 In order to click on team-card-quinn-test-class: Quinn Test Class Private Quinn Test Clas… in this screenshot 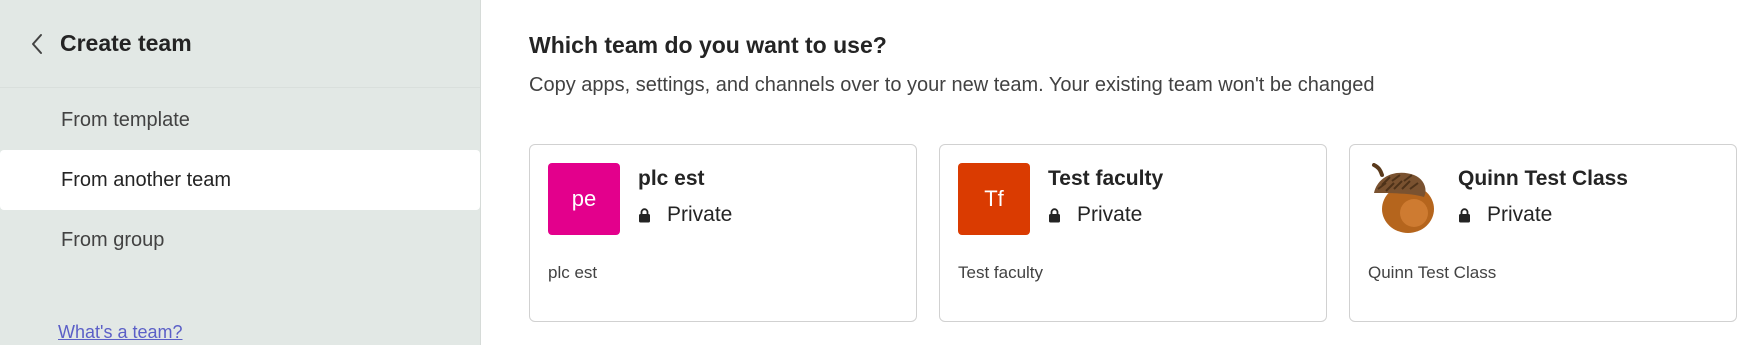, I will do `click(1543, 233)`.